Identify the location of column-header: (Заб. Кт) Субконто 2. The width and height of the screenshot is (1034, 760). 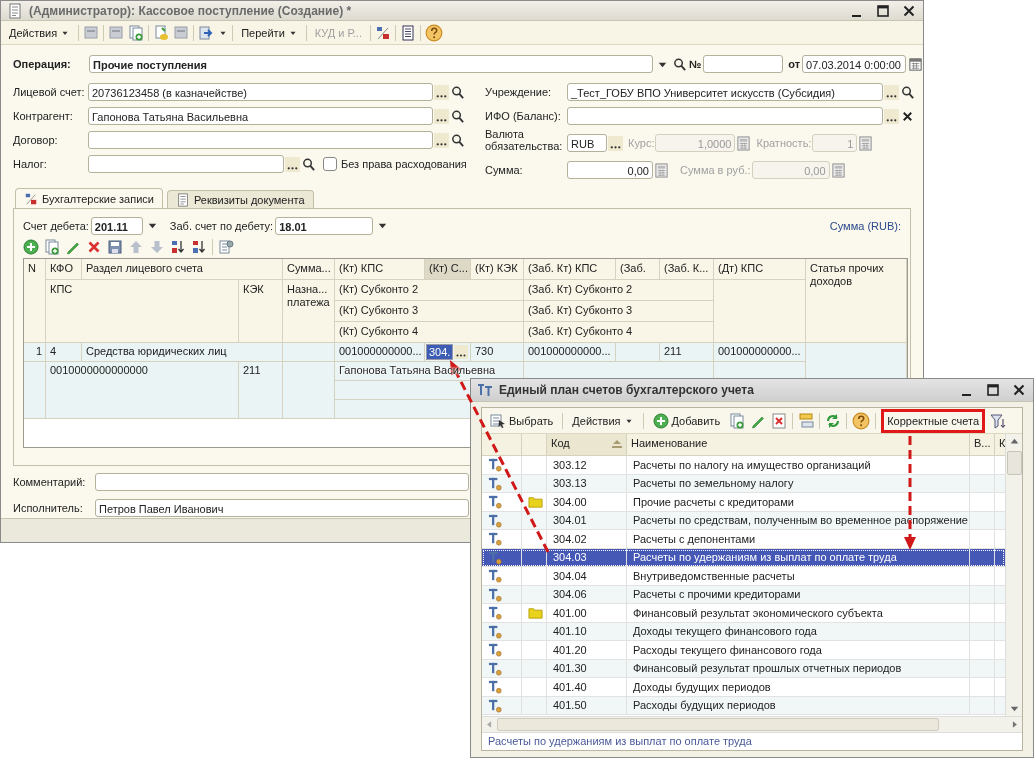
(619, 291).